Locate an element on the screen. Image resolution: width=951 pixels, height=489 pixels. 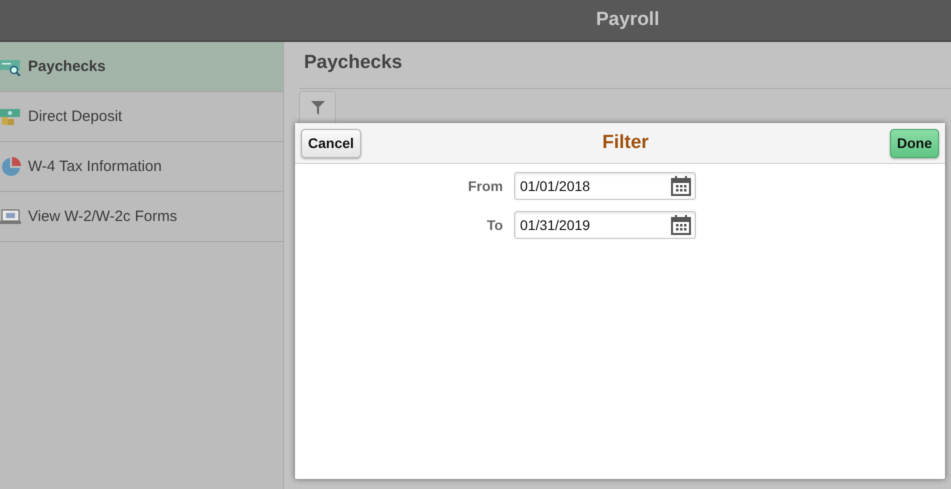
page-title: Paychecks is located at coordinates (354, 63).